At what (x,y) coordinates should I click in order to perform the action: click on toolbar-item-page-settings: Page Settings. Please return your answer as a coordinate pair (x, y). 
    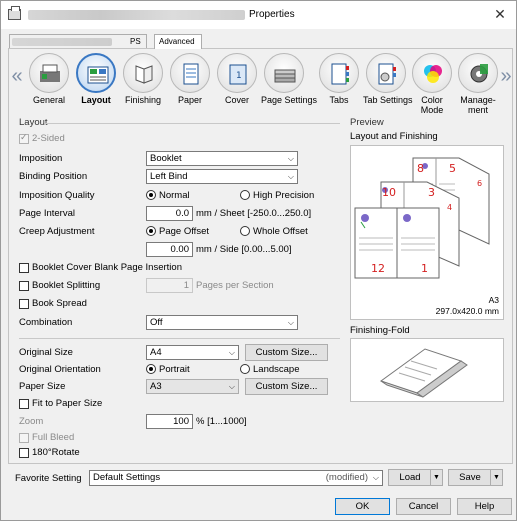
    Looking at the image, I should click on (289, 79).